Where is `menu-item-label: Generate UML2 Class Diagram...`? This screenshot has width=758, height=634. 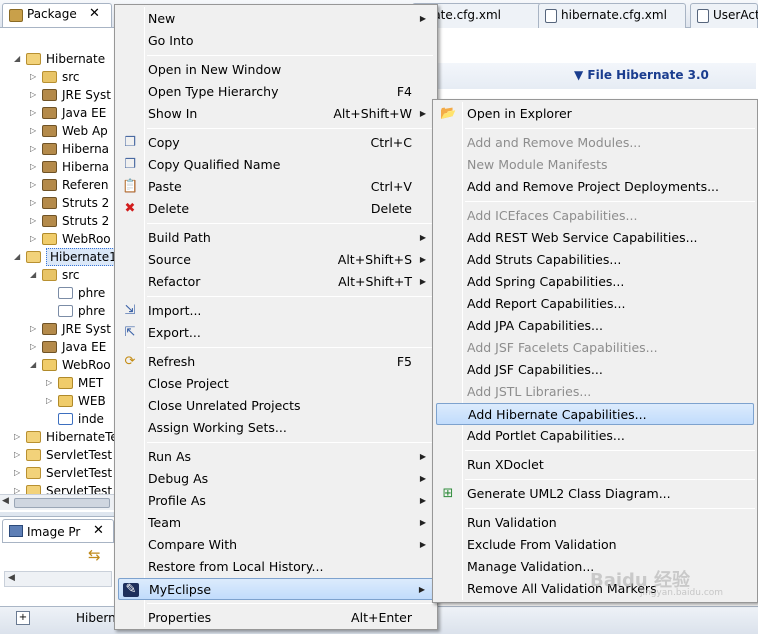
menu-item-label: Generate UML2 Class Diagram... is located at coordinates (569, 493).